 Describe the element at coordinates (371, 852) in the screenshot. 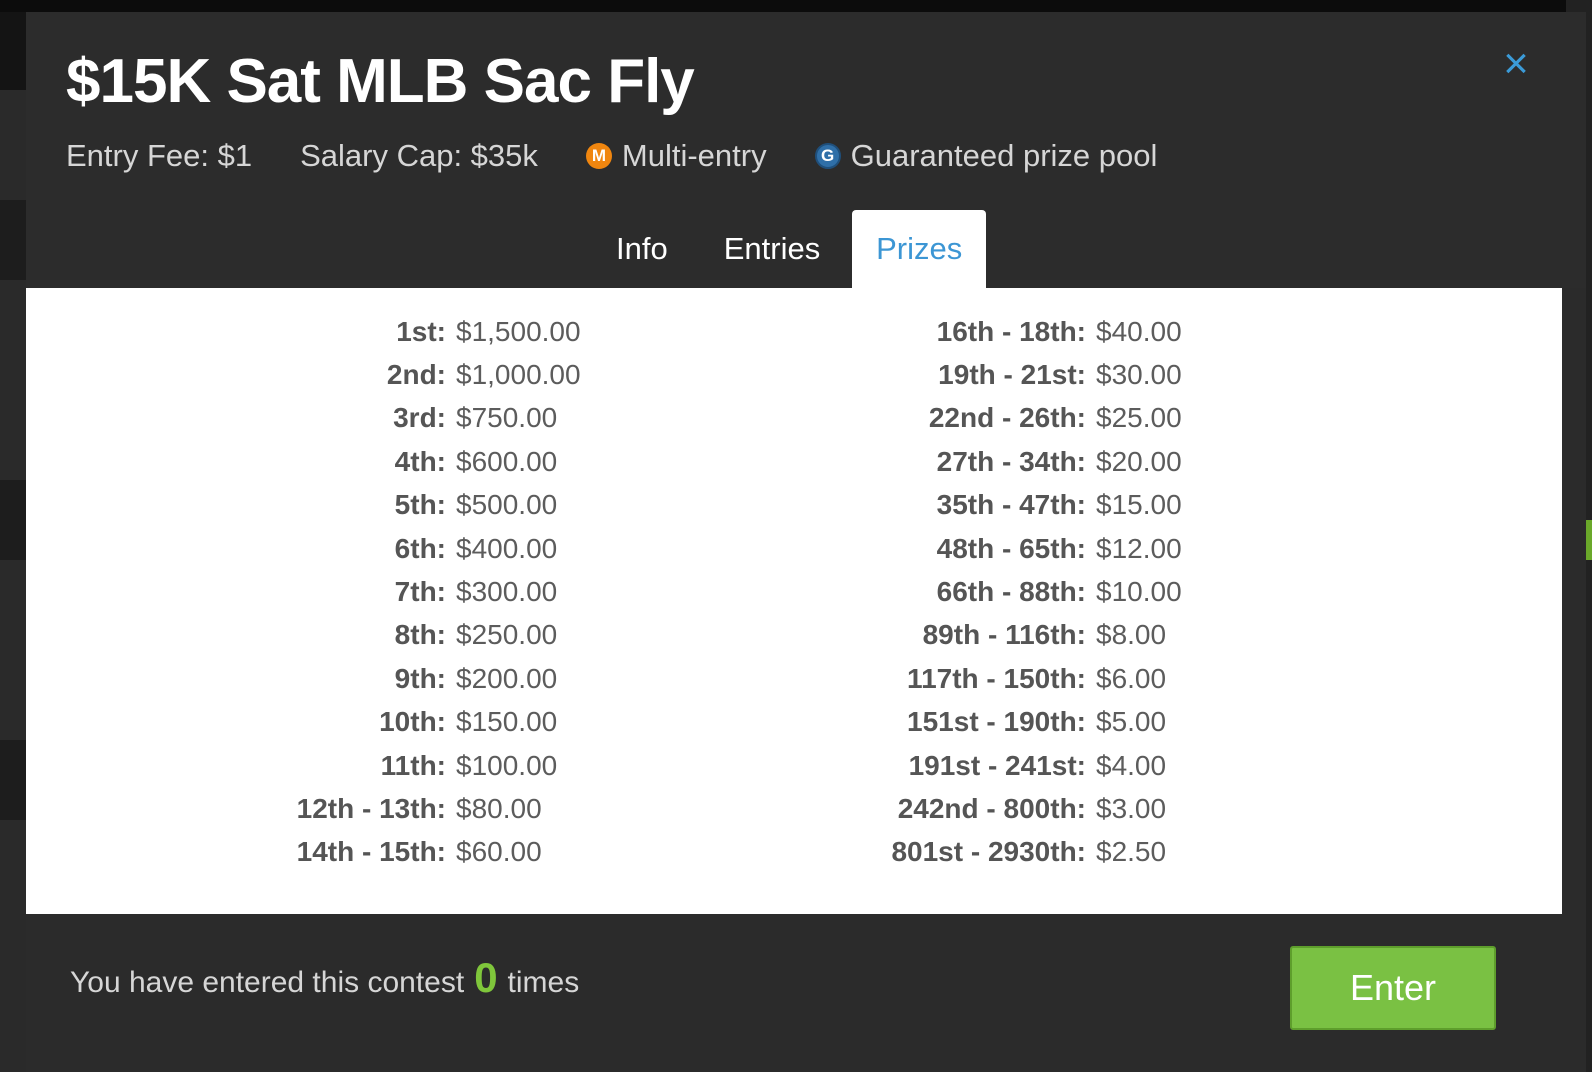

I see `prize-rank: 14th - 15th:` at that location.